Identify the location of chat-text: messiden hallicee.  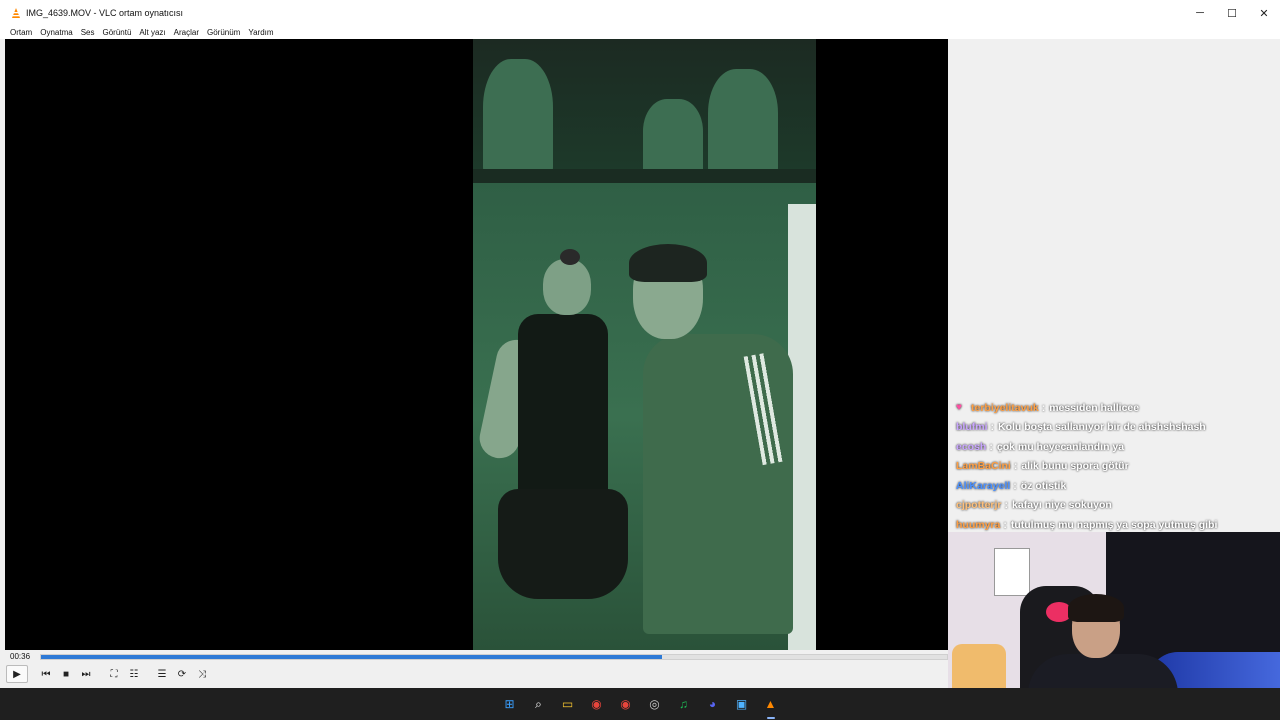
(1094, 407).